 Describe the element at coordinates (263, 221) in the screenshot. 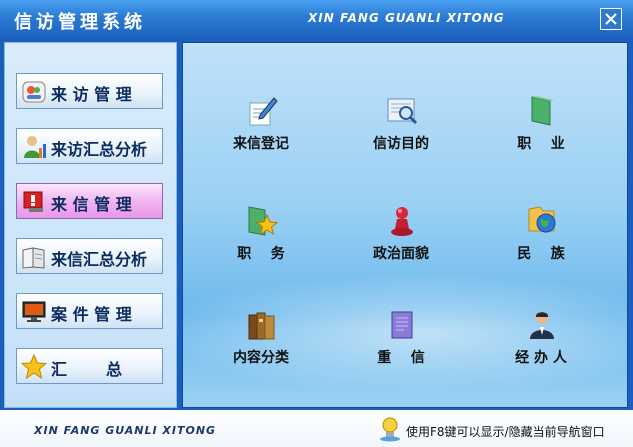

I see `star-folder-icon` at that location.